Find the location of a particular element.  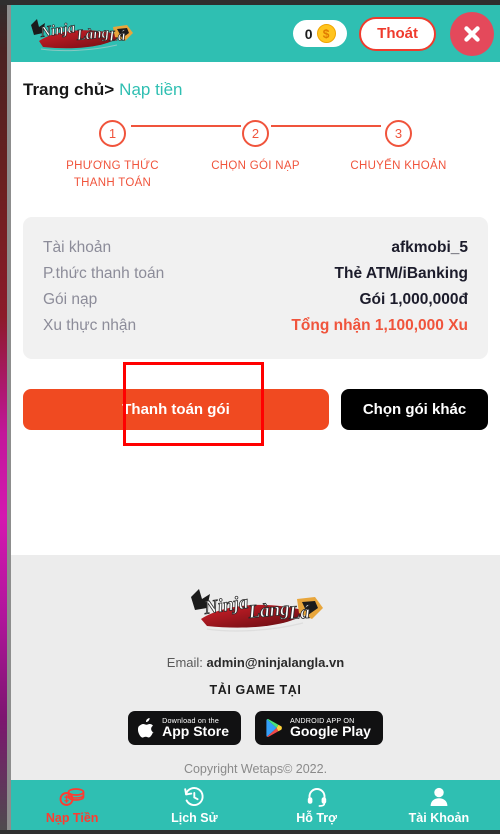

summary-label-package: Gói nạp is located at coordinates (70, 299).